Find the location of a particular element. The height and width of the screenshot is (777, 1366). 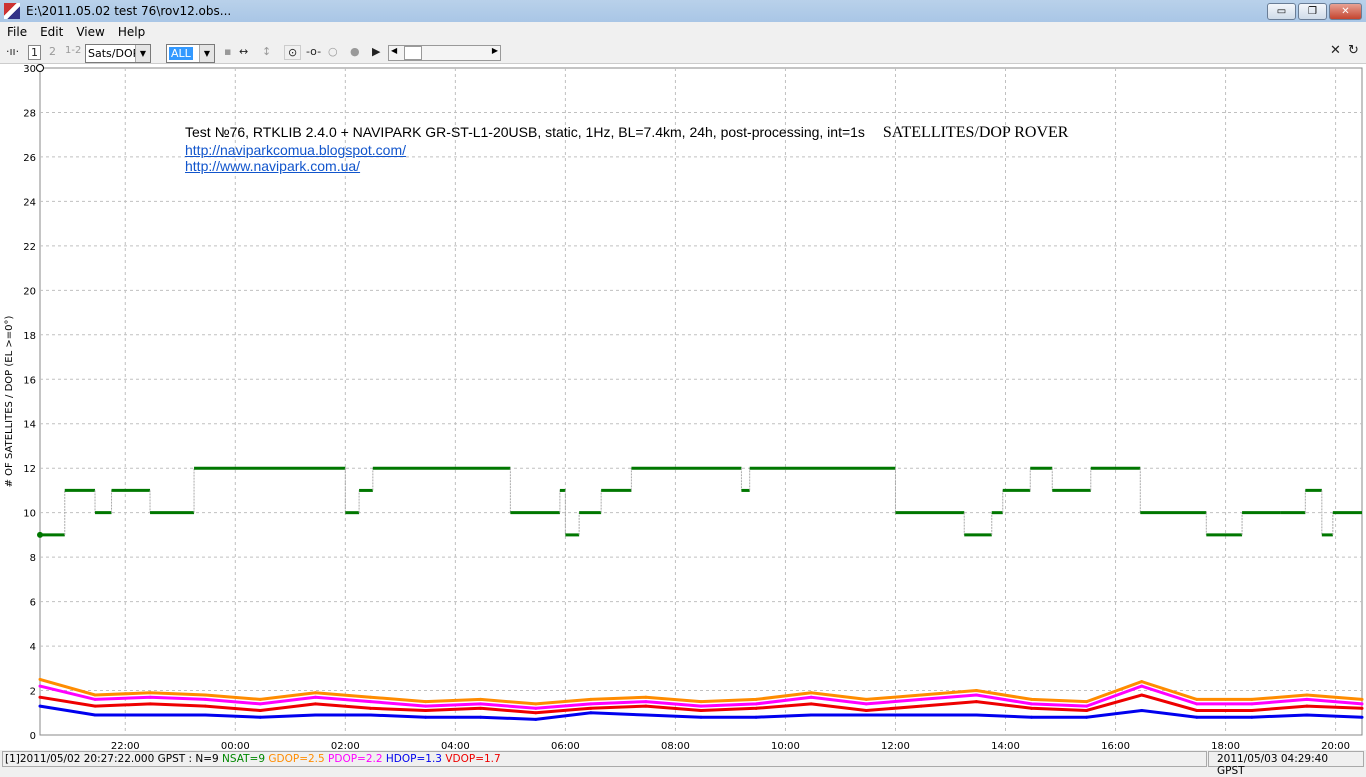

fit-vertical-icon: ↕ is located at coordinates (266, 51).